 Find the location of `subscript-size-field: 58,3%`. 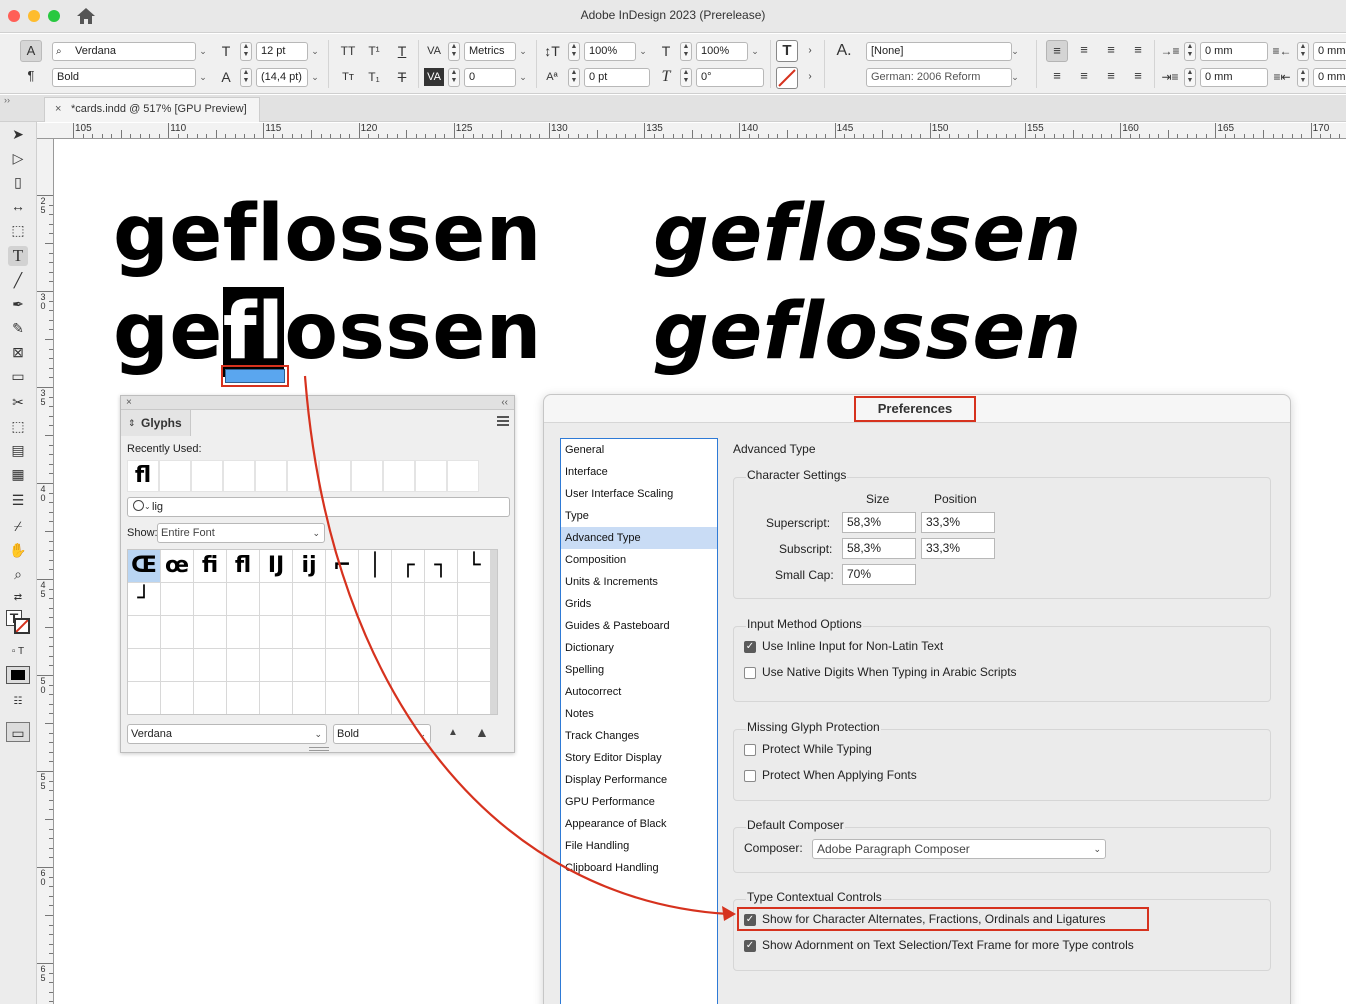

subscript-size-field: 58,3% is located at coordinates (879, 548).